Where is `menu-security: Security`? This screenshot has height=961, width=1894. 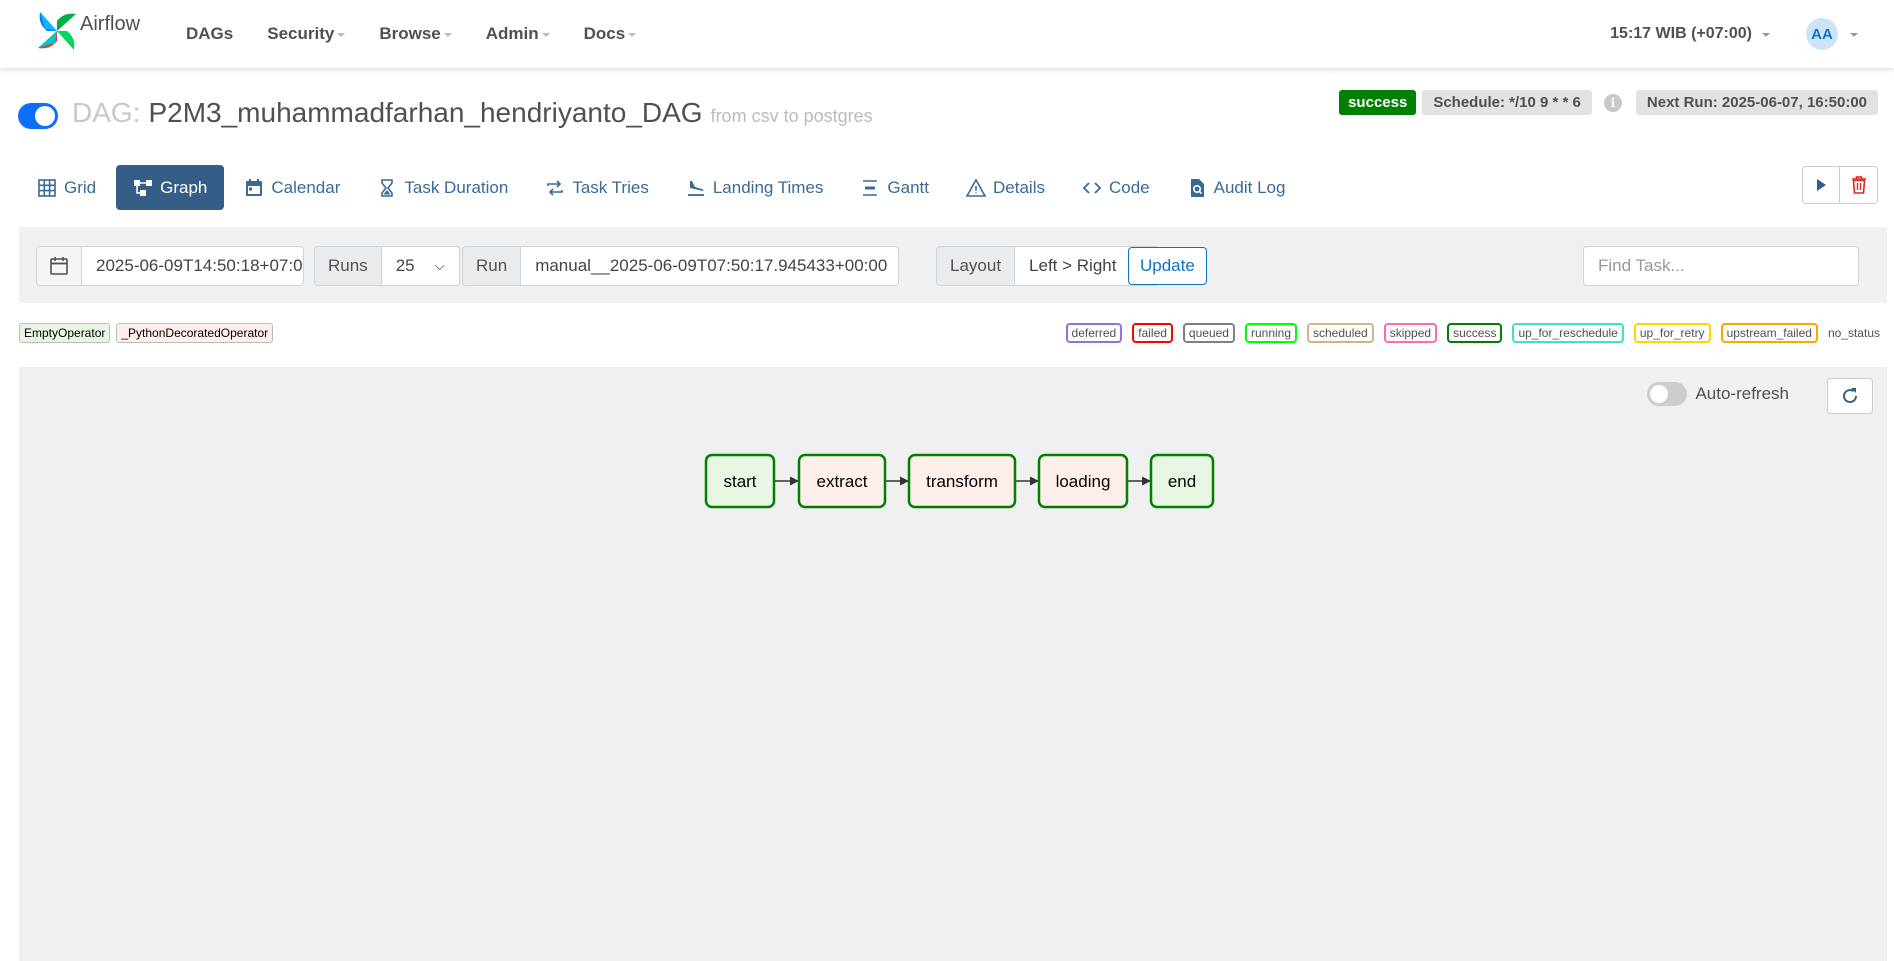 menu-security: Security is located at coordinates (306, 34).